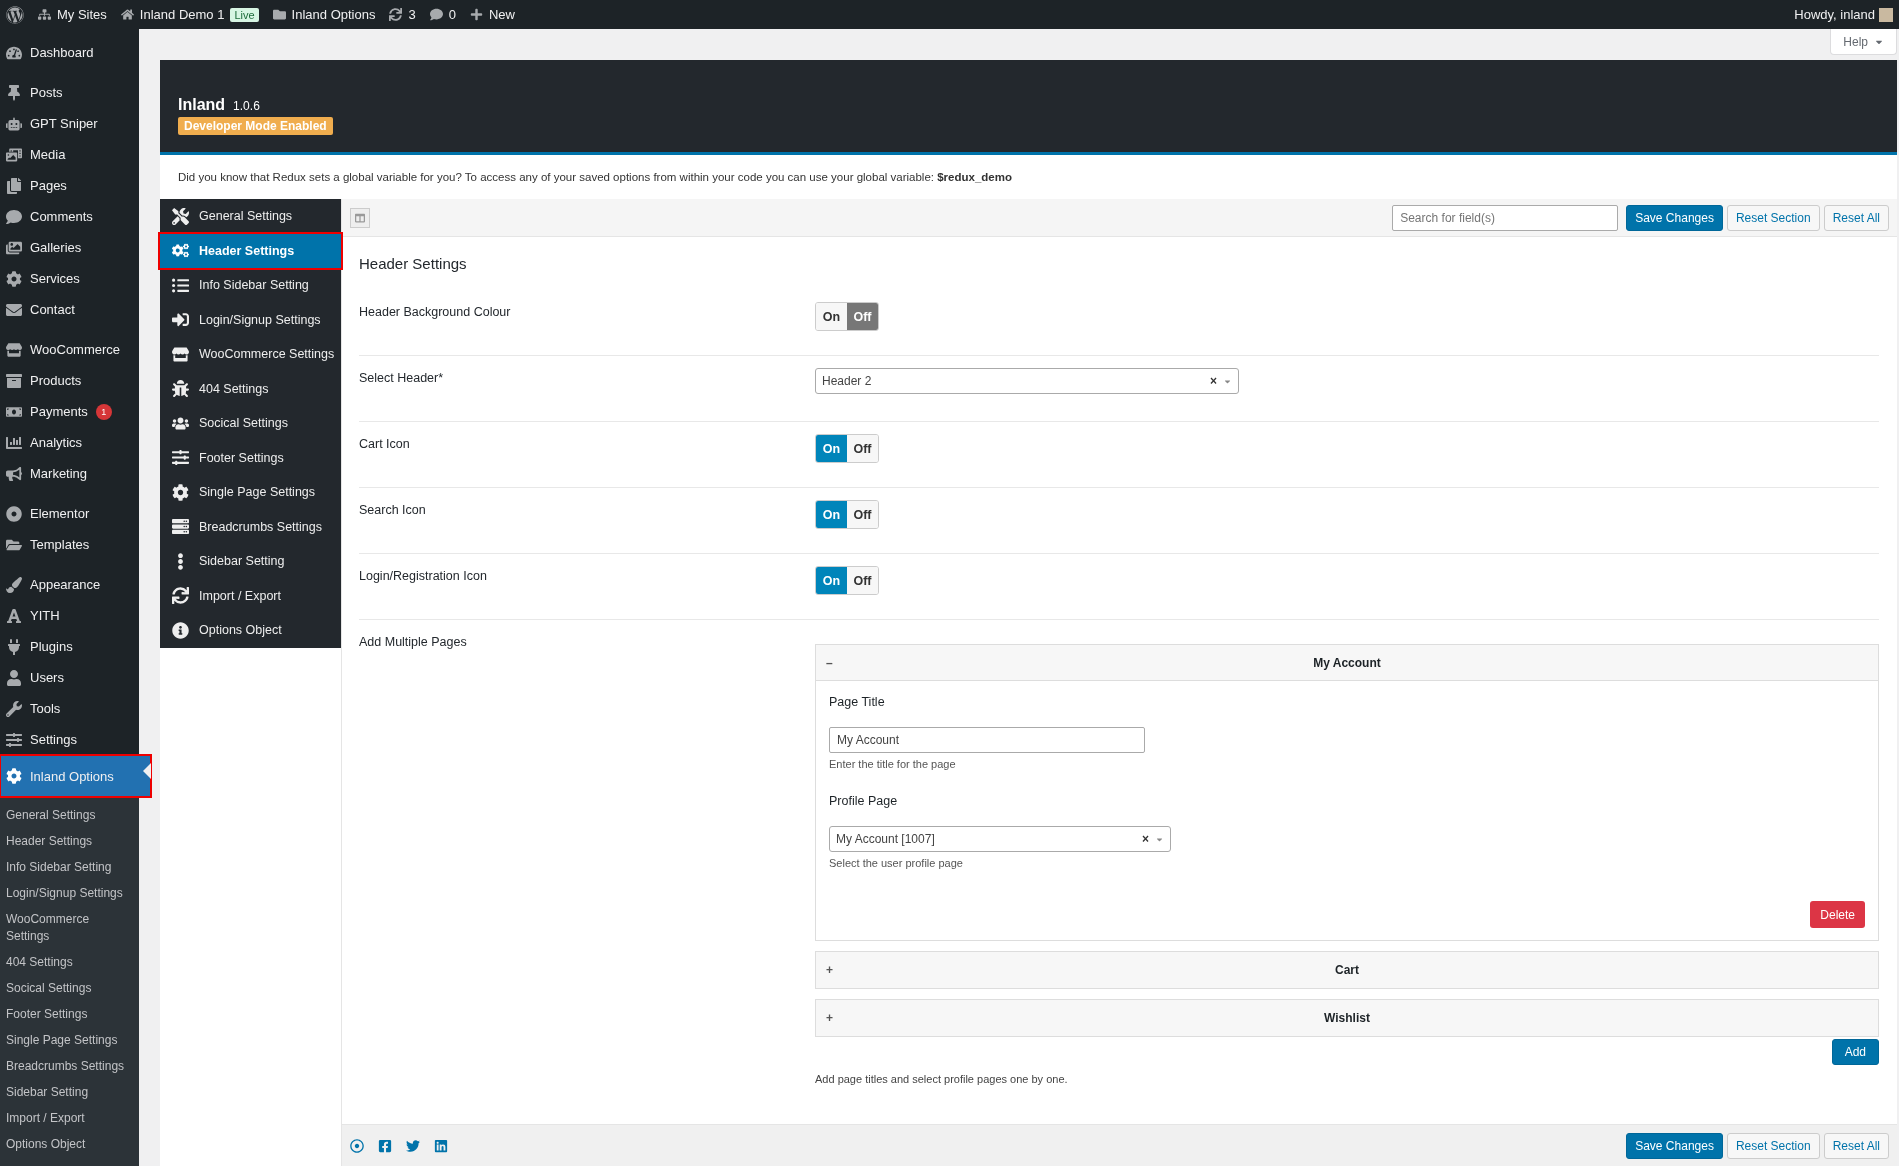 This screenshot has width=1899, height=1166. What do you see at coordinates (250, 250) in the screenshot?
I see `nav-item: Header Settings` at bounding box center [250, 250].